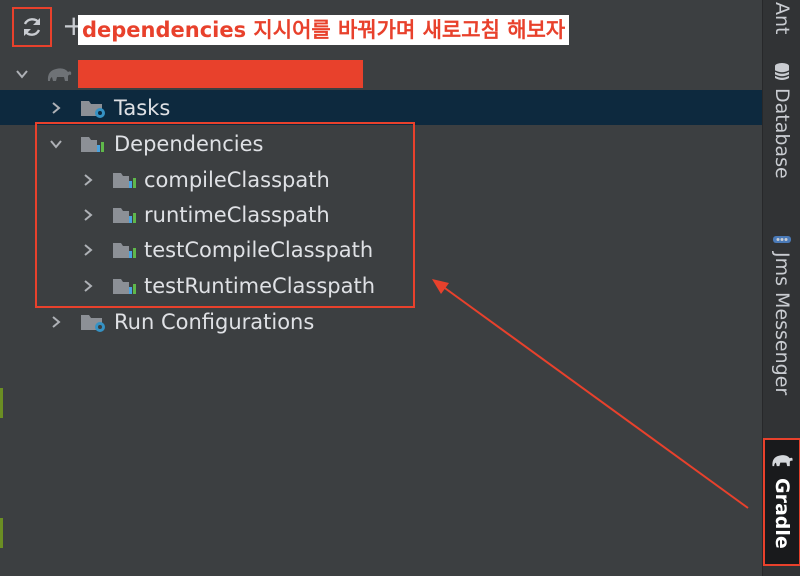 The width and height of the screenshot is (800, 576). Describe the element at coordinates (381, 107) in the screenshot. I see `tree-row-tasks: Tasks` at that location.